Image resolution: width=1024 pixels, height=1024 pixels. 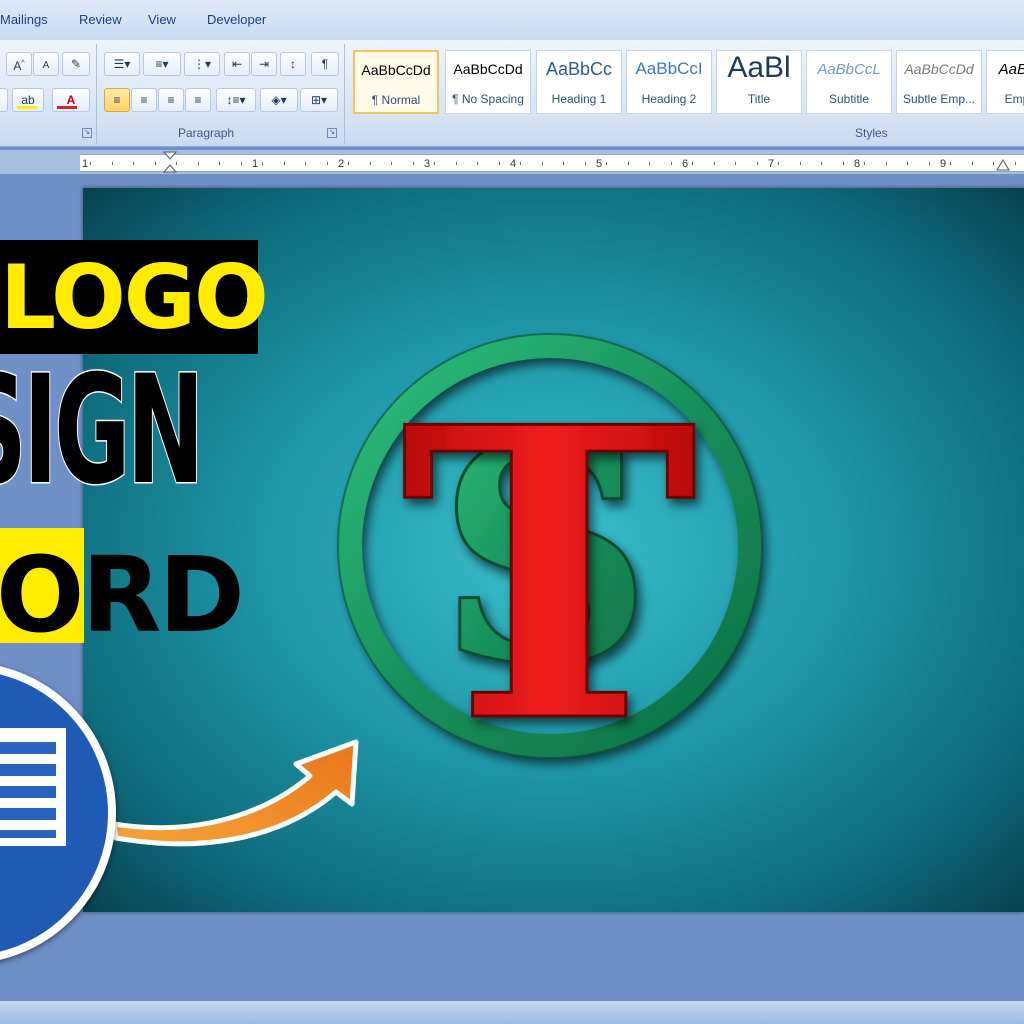 What do you see at coordinates (396, 82) in the screenshot?
I see `style-normal: AaBbCcDd ¶ Normal` at bounding box center [396, 82].